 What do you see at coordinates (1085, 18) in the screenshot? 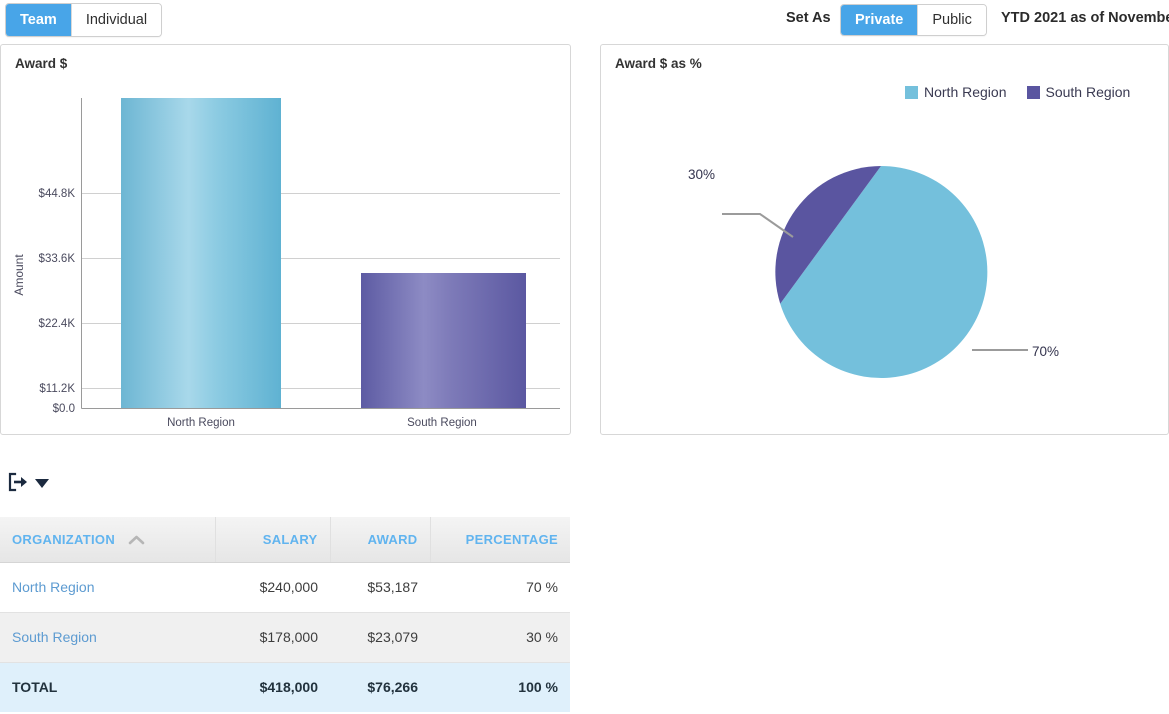
I see `period-label: YTD 2021 as of November` at bounding box center [1085, 18].